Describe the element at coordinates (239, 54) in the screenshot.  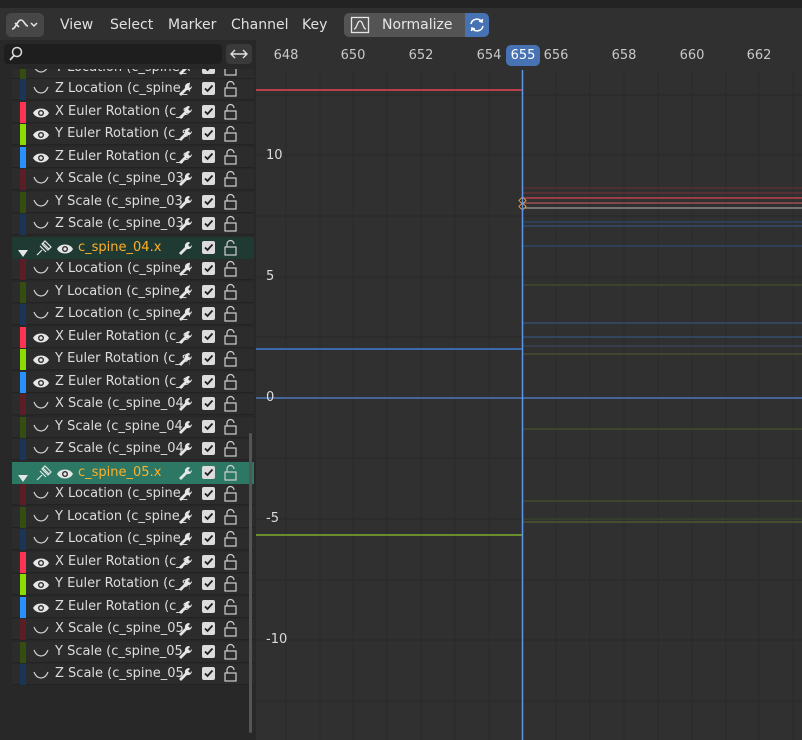
I see `swap-filter-button` at that location.